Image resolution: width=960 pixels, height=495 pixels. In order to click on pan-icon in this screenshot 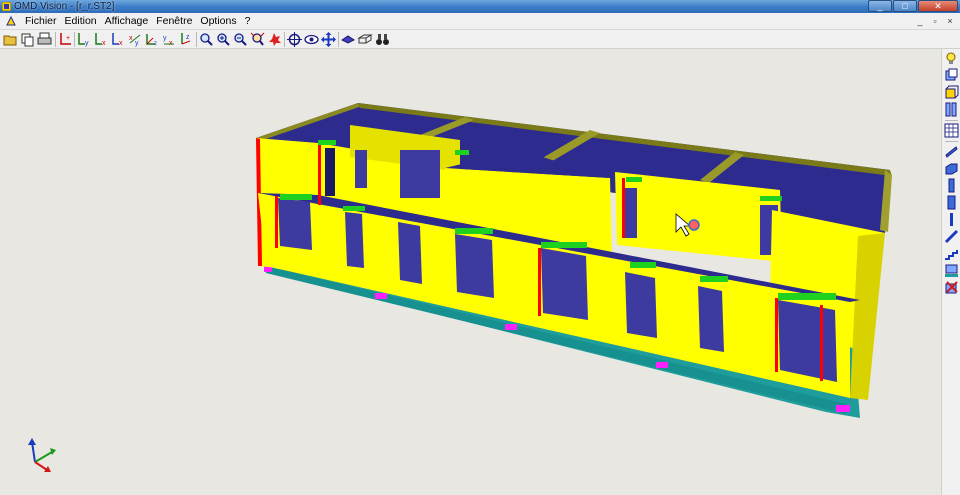, I will do `click(328, 39)`.